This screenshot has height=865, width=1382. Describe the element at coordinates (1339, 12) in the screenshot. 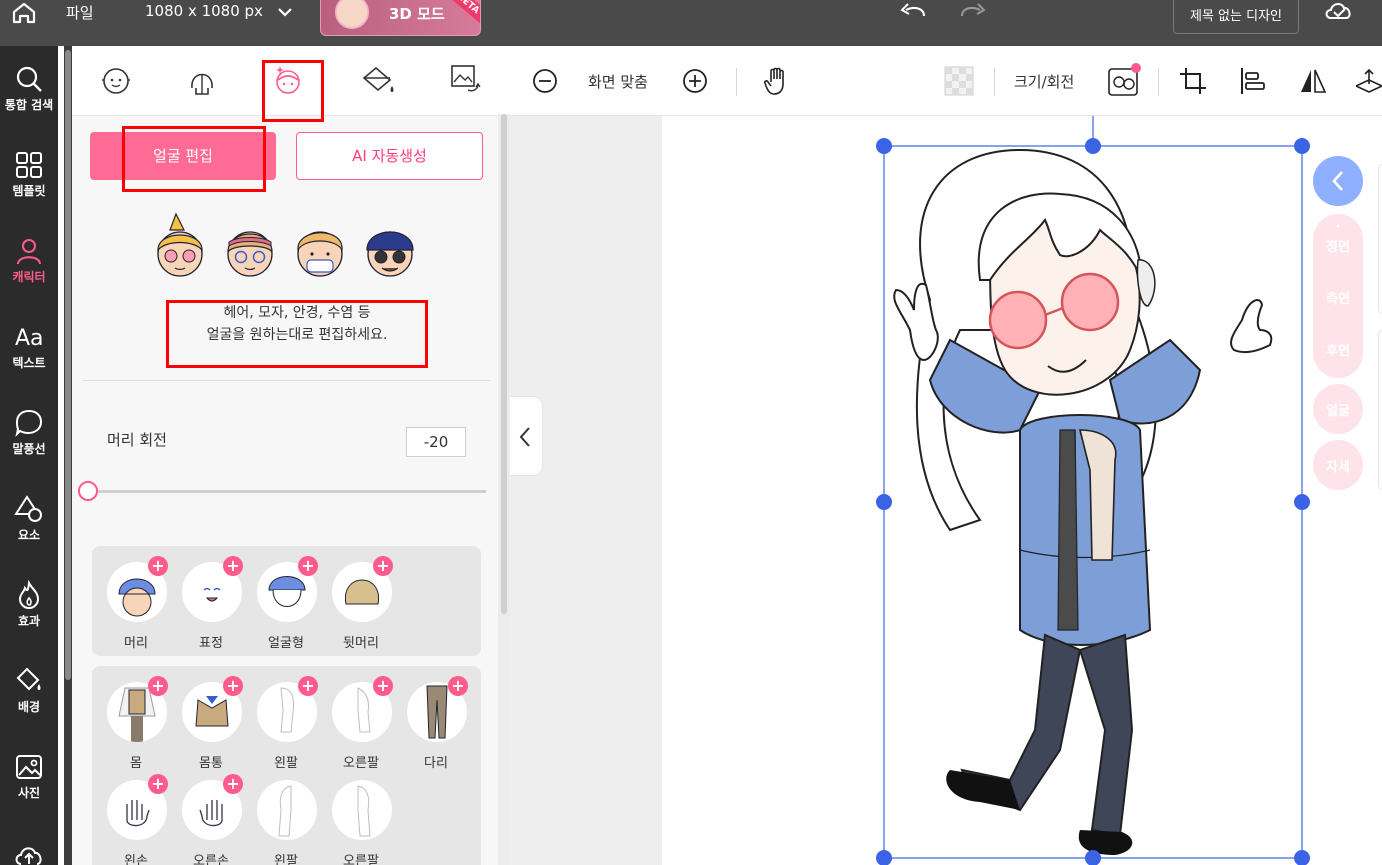

I see `cloud-save-icon` at that location.